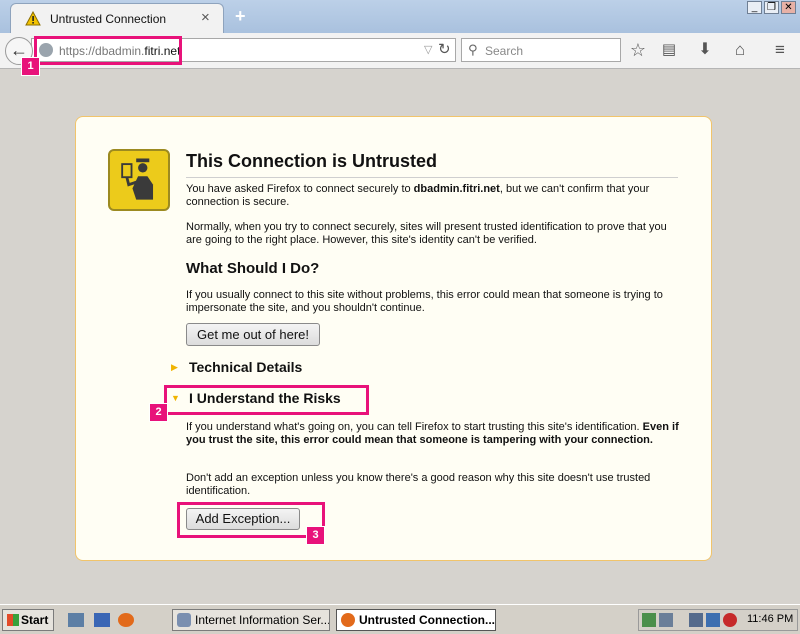 The height and width of the screenshot is (634, 800). What do you see at coordinates (771, 7) in the screenshot?
I see `restore-button: ❐` at bounding box center [771, 7].